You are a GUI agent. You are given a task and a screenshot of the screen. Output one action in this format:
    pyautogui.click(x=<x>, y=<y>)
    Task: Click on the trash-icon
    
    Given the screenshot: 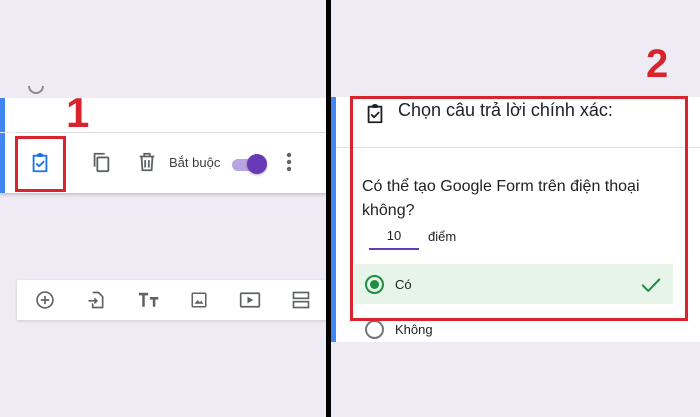 What is the action you would take?
    pyautogui.click(x=147, y=162)
    